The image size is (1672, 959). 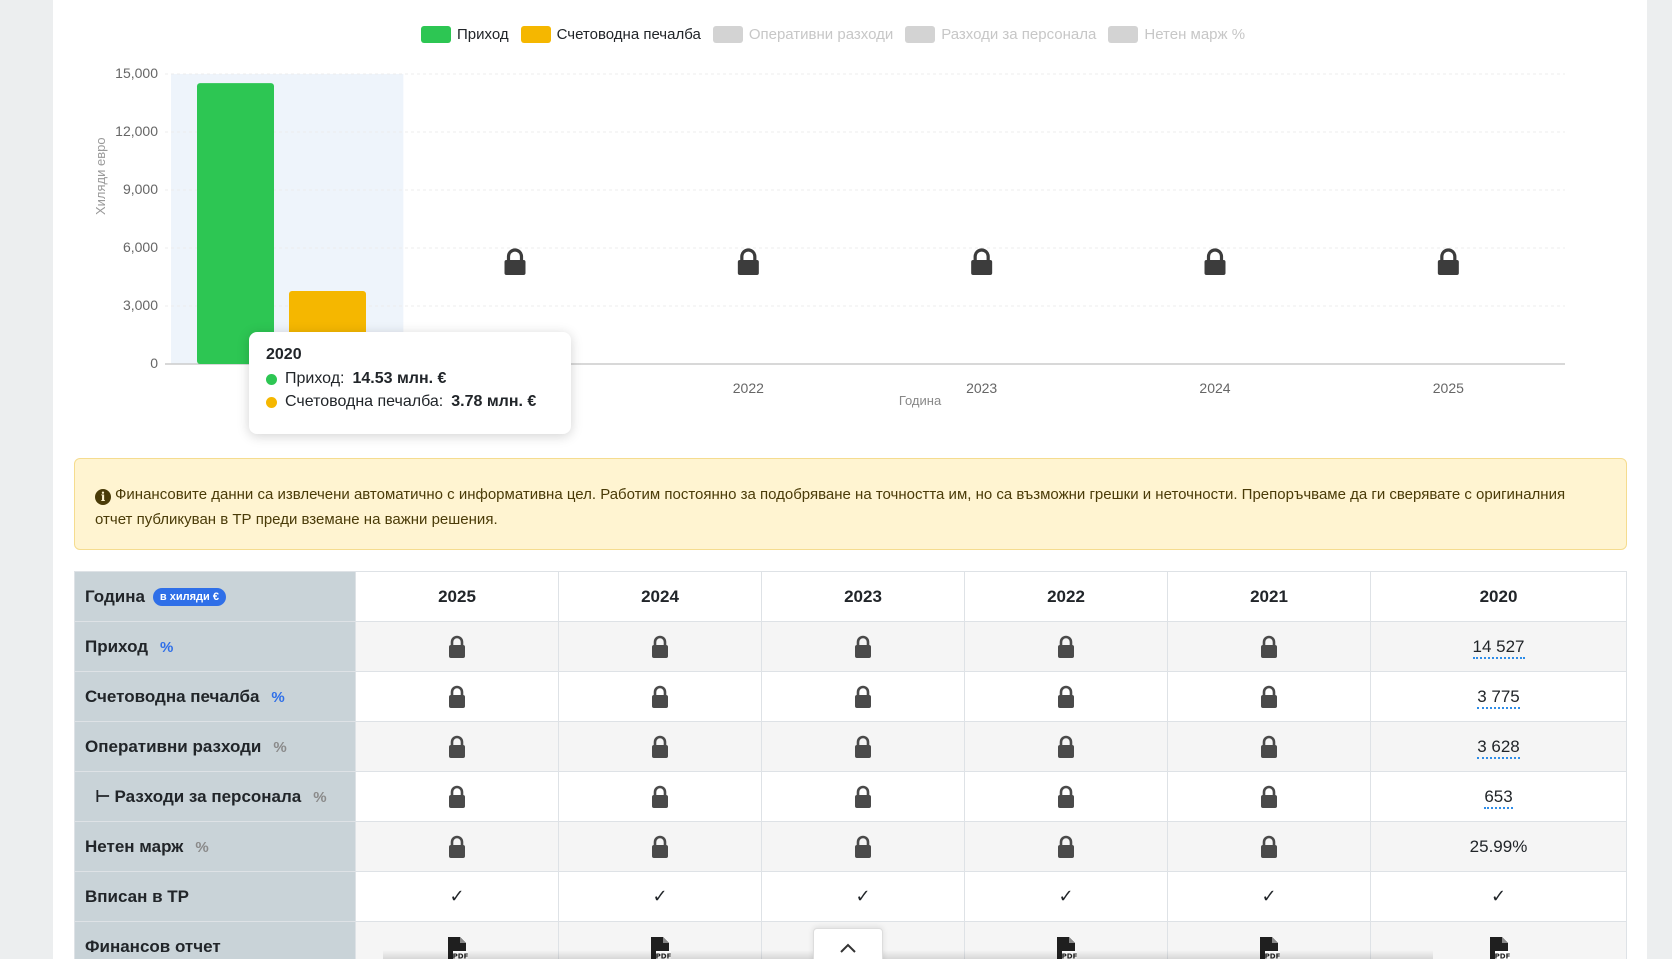 What do you see at coordinates (1176, 34) in the screenshot?
I see `legend-item: Нетен марж %` at bounding box center [1176, 34].